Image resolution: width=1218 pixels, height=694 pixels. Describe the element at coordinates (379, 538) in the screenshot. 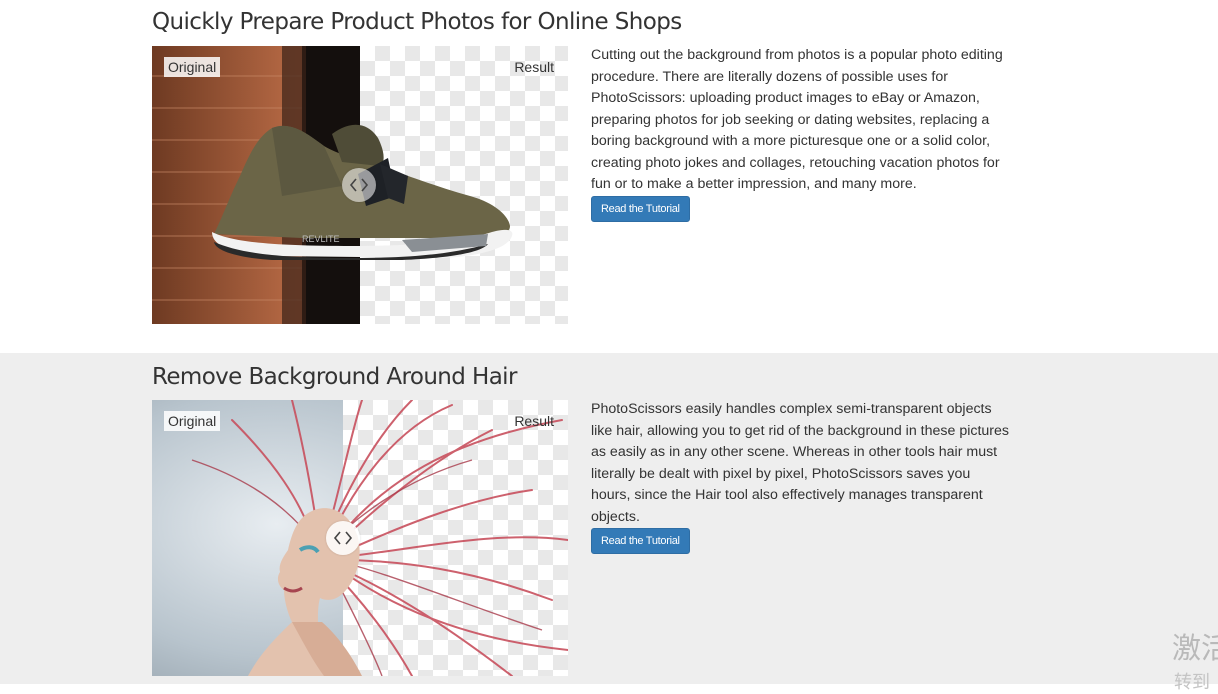

I see `woman-hair-image` at that location.